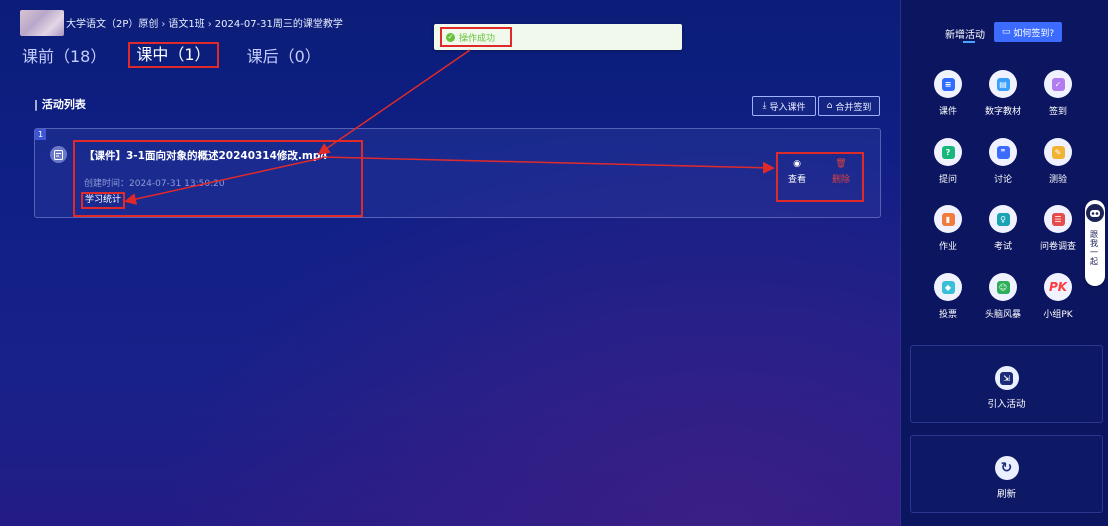  I want to click on assistant-label: 跟我一起, so click(1094, 248).